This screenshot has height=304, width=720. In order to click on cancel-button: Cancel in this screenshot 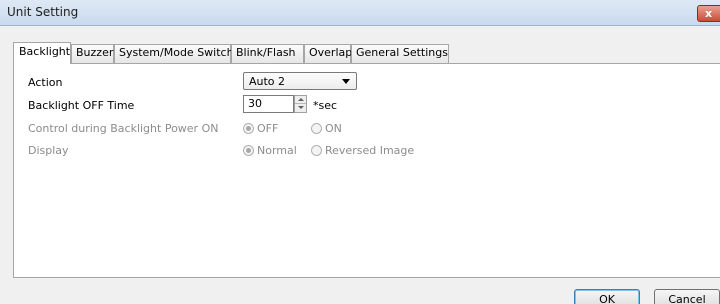, I will do `click(687, 296)`.